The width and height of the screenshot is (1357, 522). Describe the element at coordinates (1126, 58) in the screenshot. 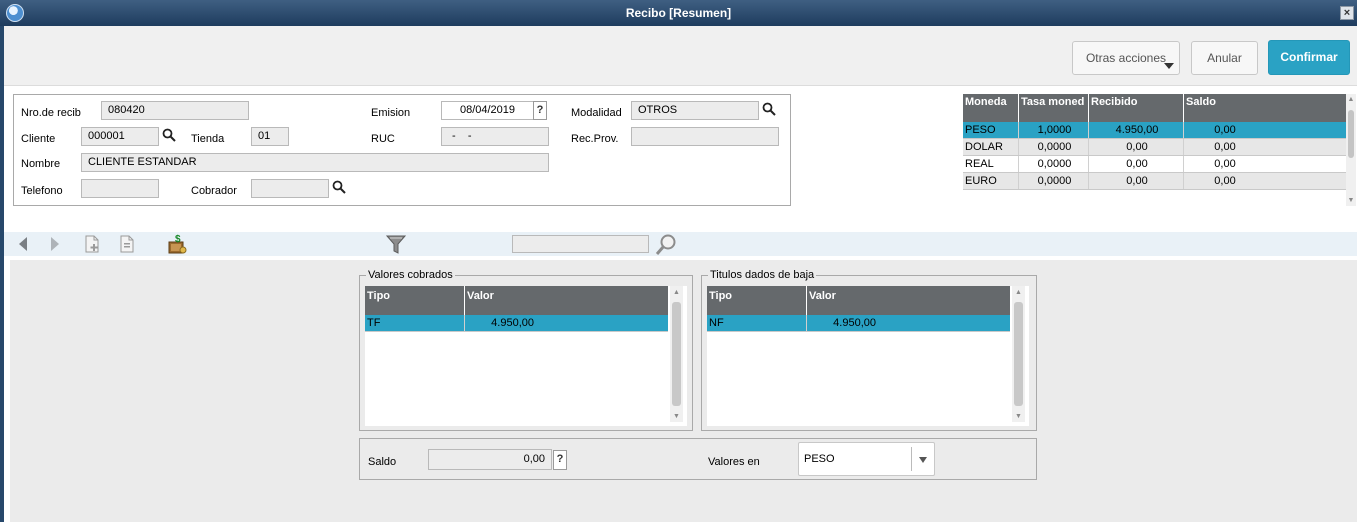

I see `more-actions-button: Otras acciones` at that location.